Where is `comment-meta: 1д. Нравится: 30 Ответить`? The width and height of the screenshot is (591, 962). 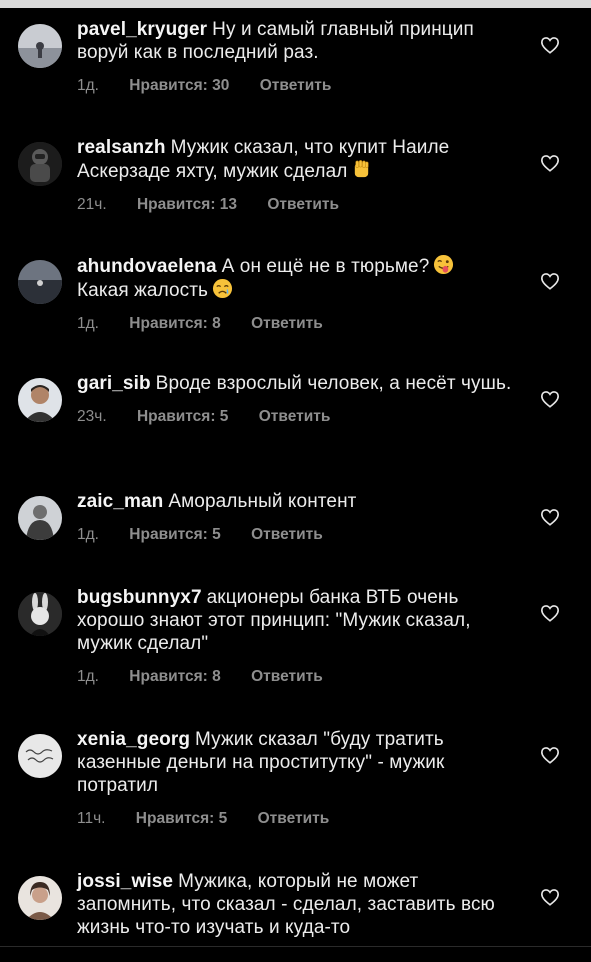
comment-meta: 1д. Нравится: 30 Ответить is located at coordinates (297, 86).